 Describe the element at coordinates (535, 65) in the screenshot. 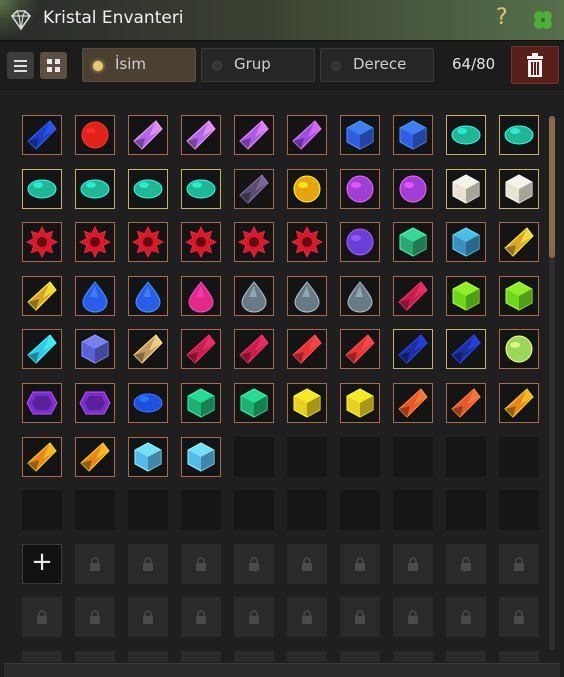

I see `delete-button` at that location.